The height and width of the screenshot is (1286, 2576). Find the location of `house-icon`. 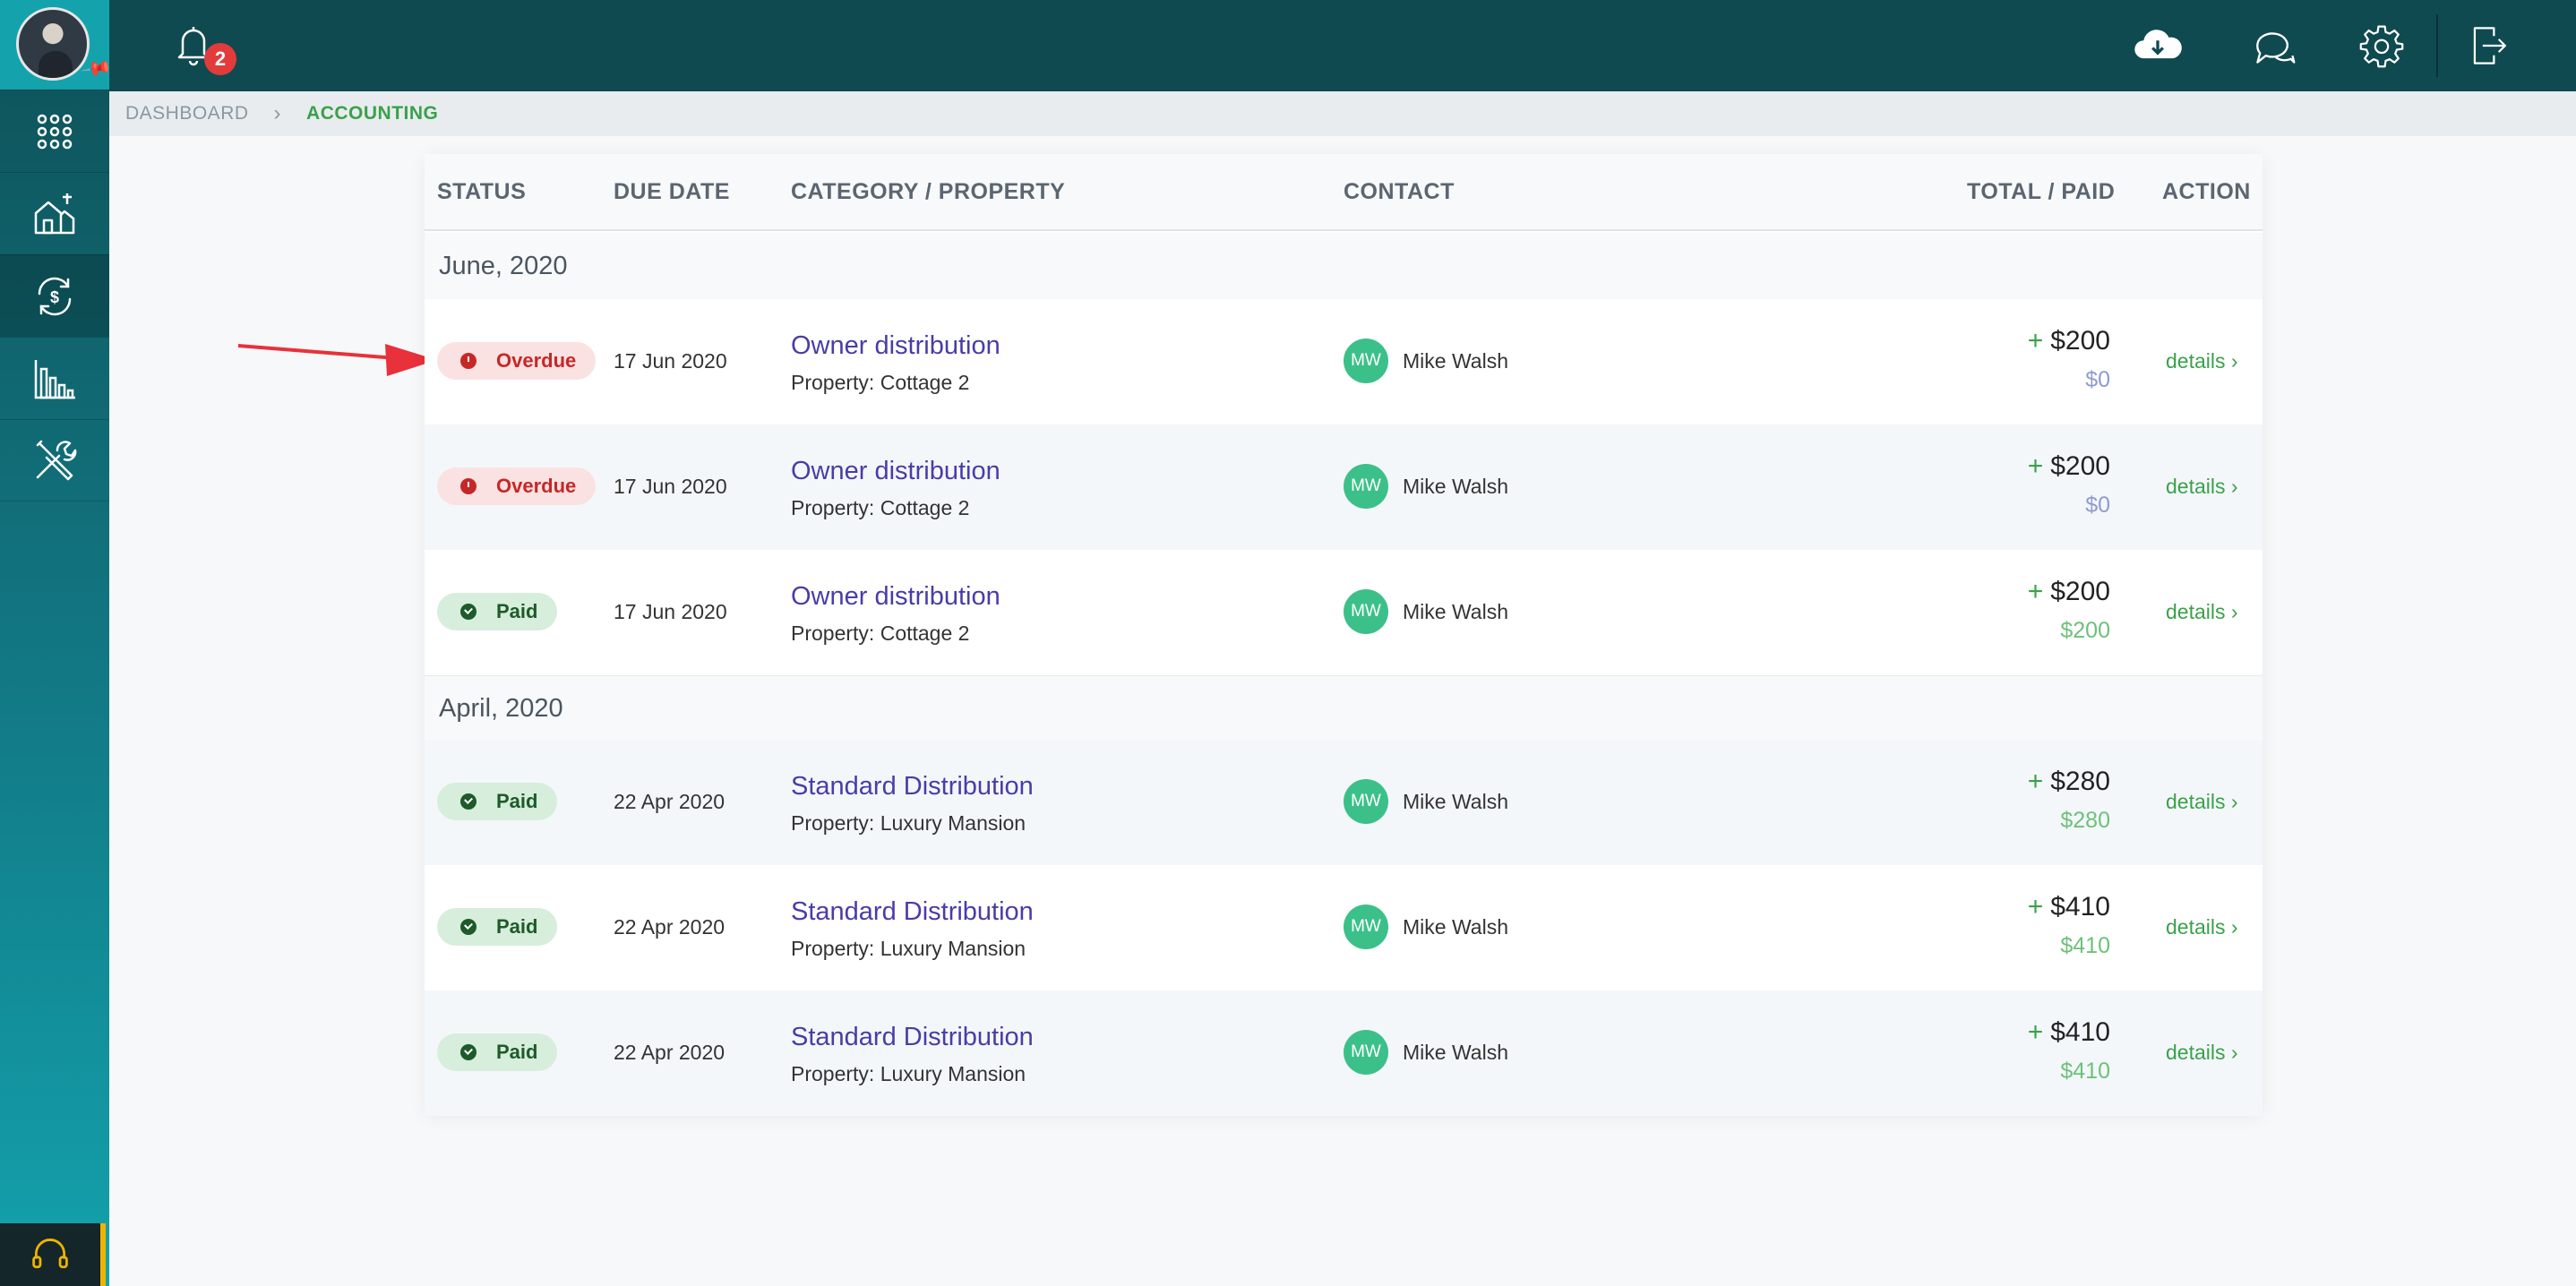

house-icon is located at coordinates (54, 214).